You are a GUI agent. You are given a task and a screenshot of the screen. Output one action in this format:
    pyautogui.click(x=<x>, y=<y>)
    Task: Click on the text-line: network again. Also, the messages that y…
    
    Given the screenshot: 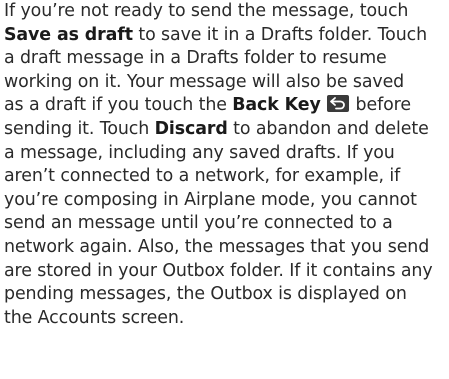 What is the action you would take?
    pyautogui.click(x=217, y=246)
    